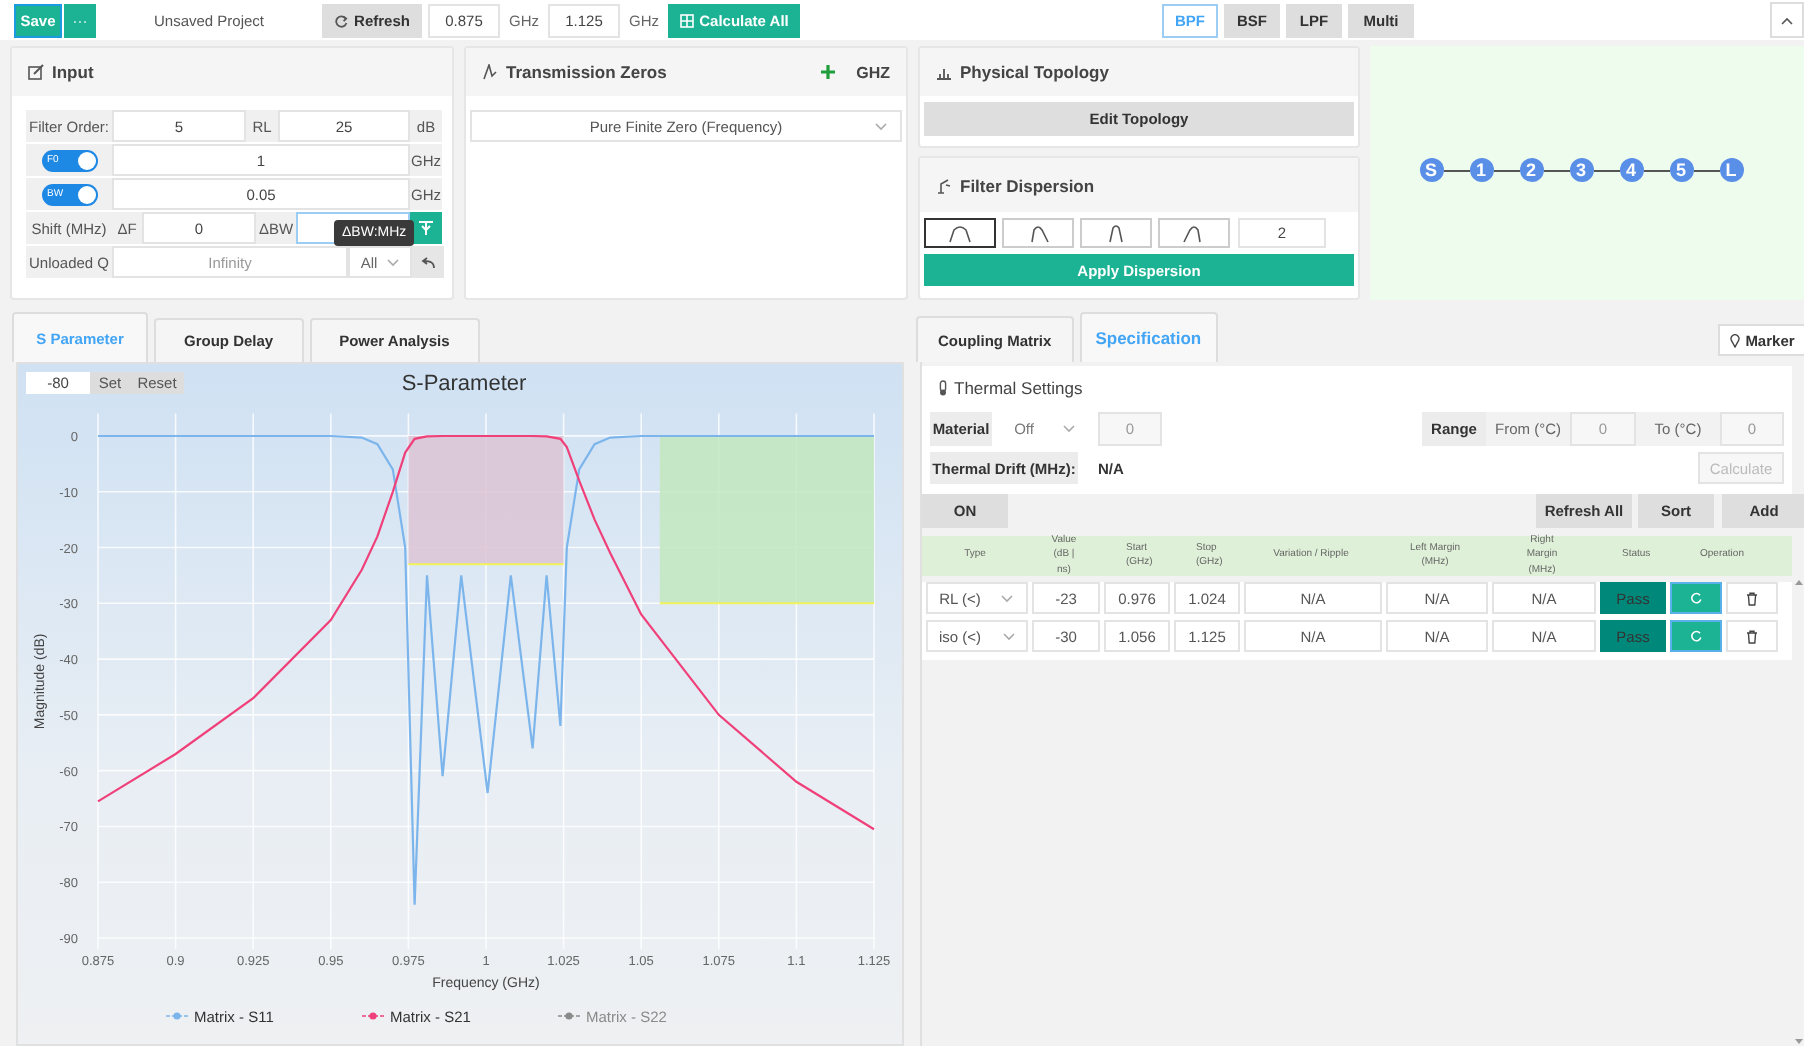 The height and width of the screenshot is (1046, 1804). What do you see at coordinates (464, 383) in the screenshot?
I see `chart-title: S-Parameter` at bounding box center [464, 383].